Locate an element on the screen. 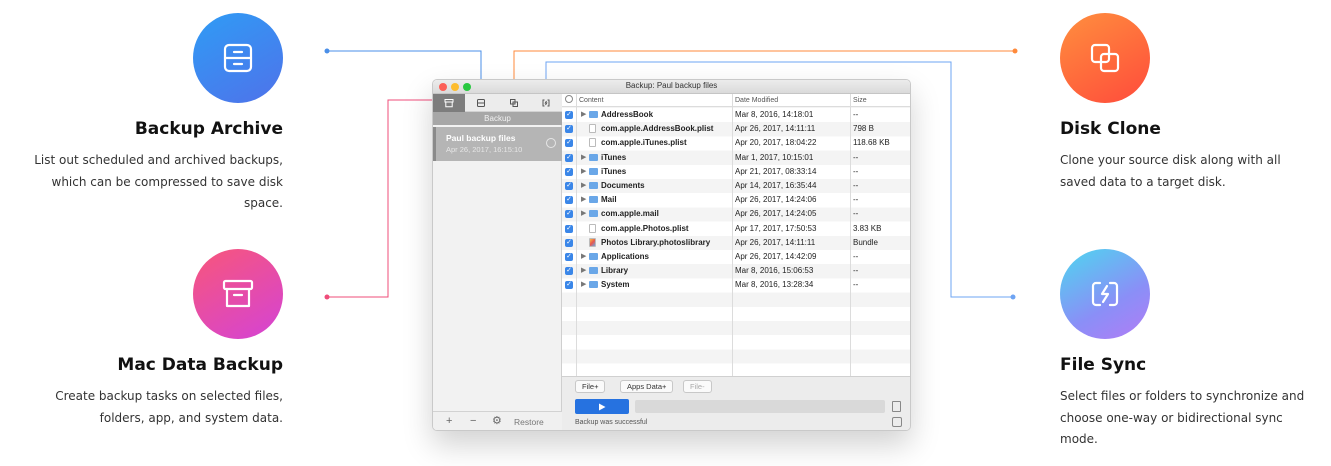 The image size is (1331, 466). backup-archive-badge is located at coordinates (238, 58).